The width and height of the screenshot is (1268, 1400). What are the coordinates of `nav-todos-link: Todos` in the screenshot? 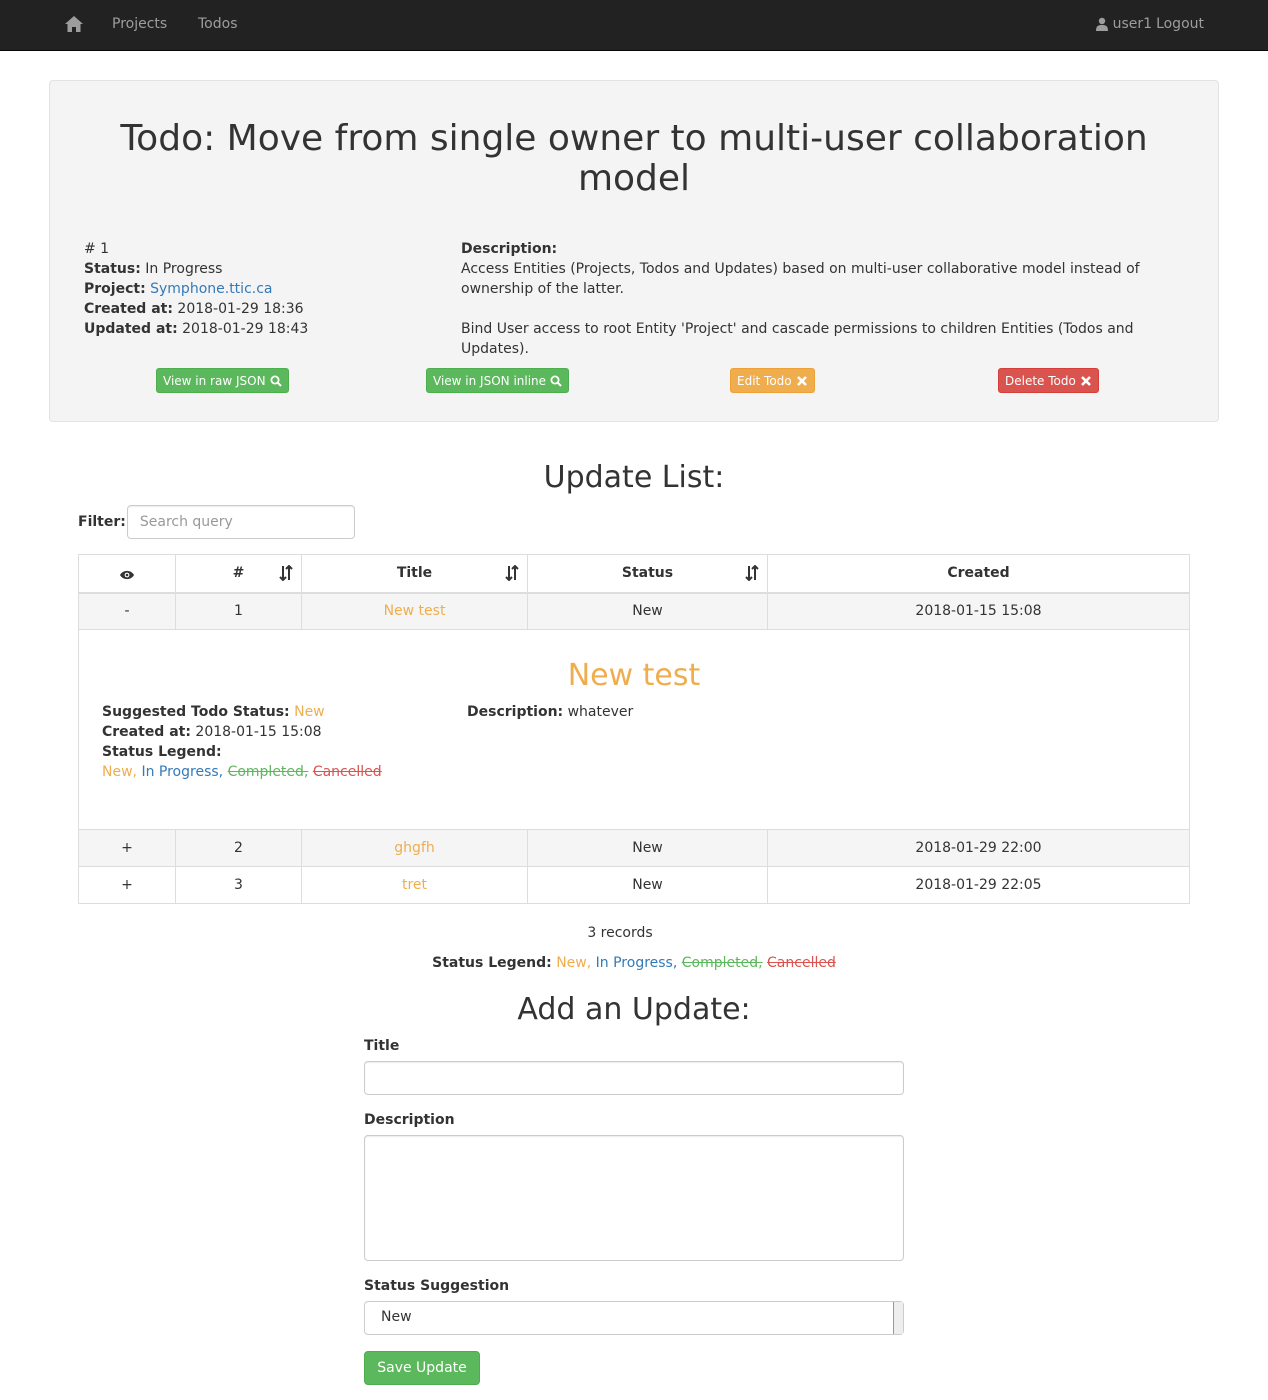 It's located at (217, 24).